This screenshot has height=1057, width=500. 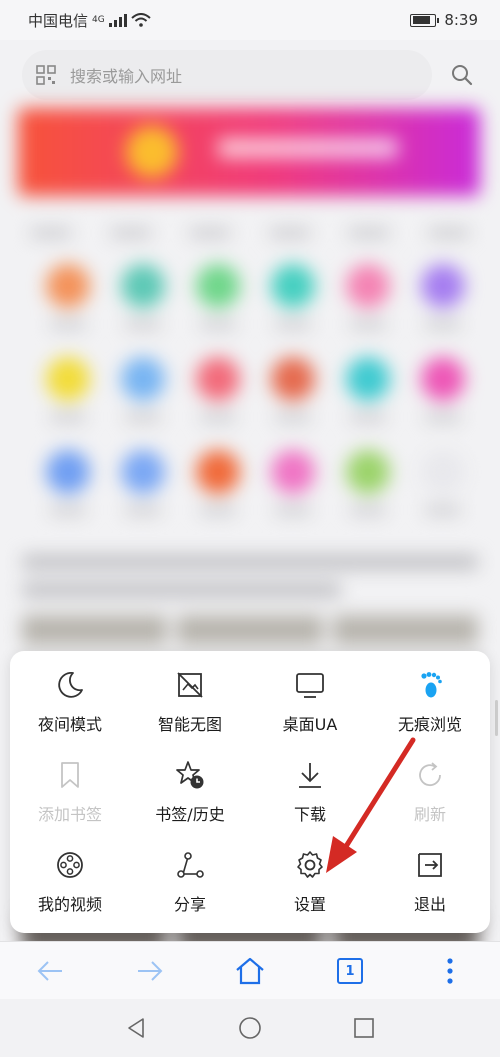 What do you see at coordinates (190, 800) in the screenshot?
I see `menu-bookmarks-history: 书签/历史` at bounding box center [190, 800].